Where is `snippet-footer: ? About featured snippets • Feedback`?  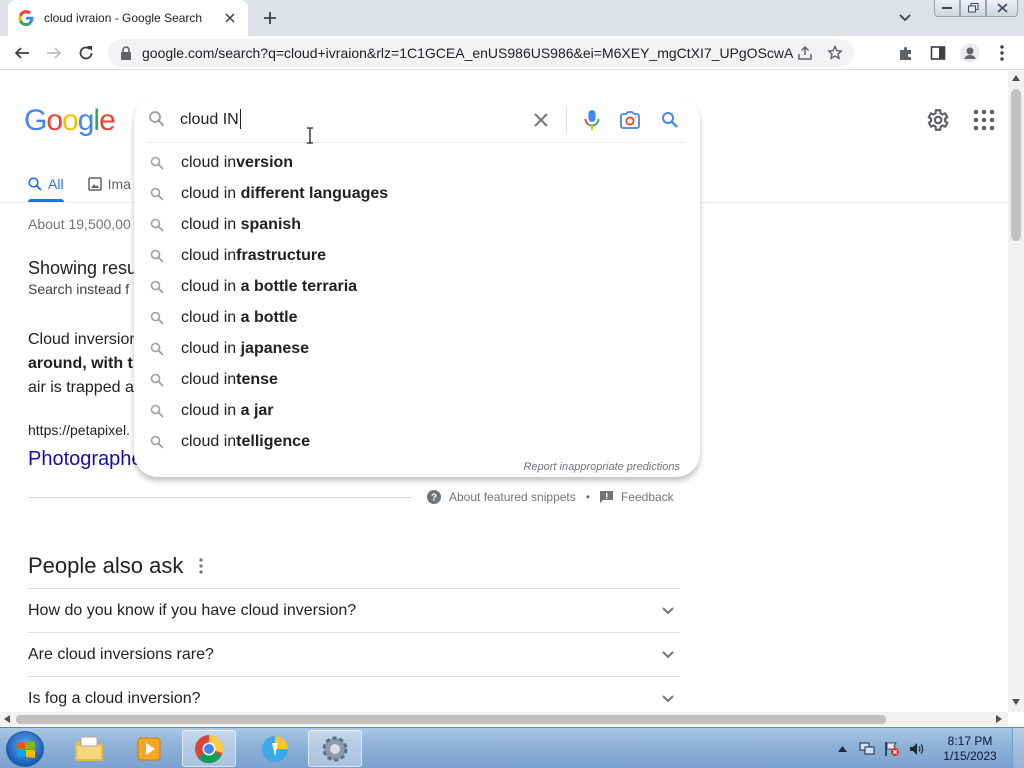 snippet-footer: ? About featured snippets • Feedback is located at coordinates (550, 497).